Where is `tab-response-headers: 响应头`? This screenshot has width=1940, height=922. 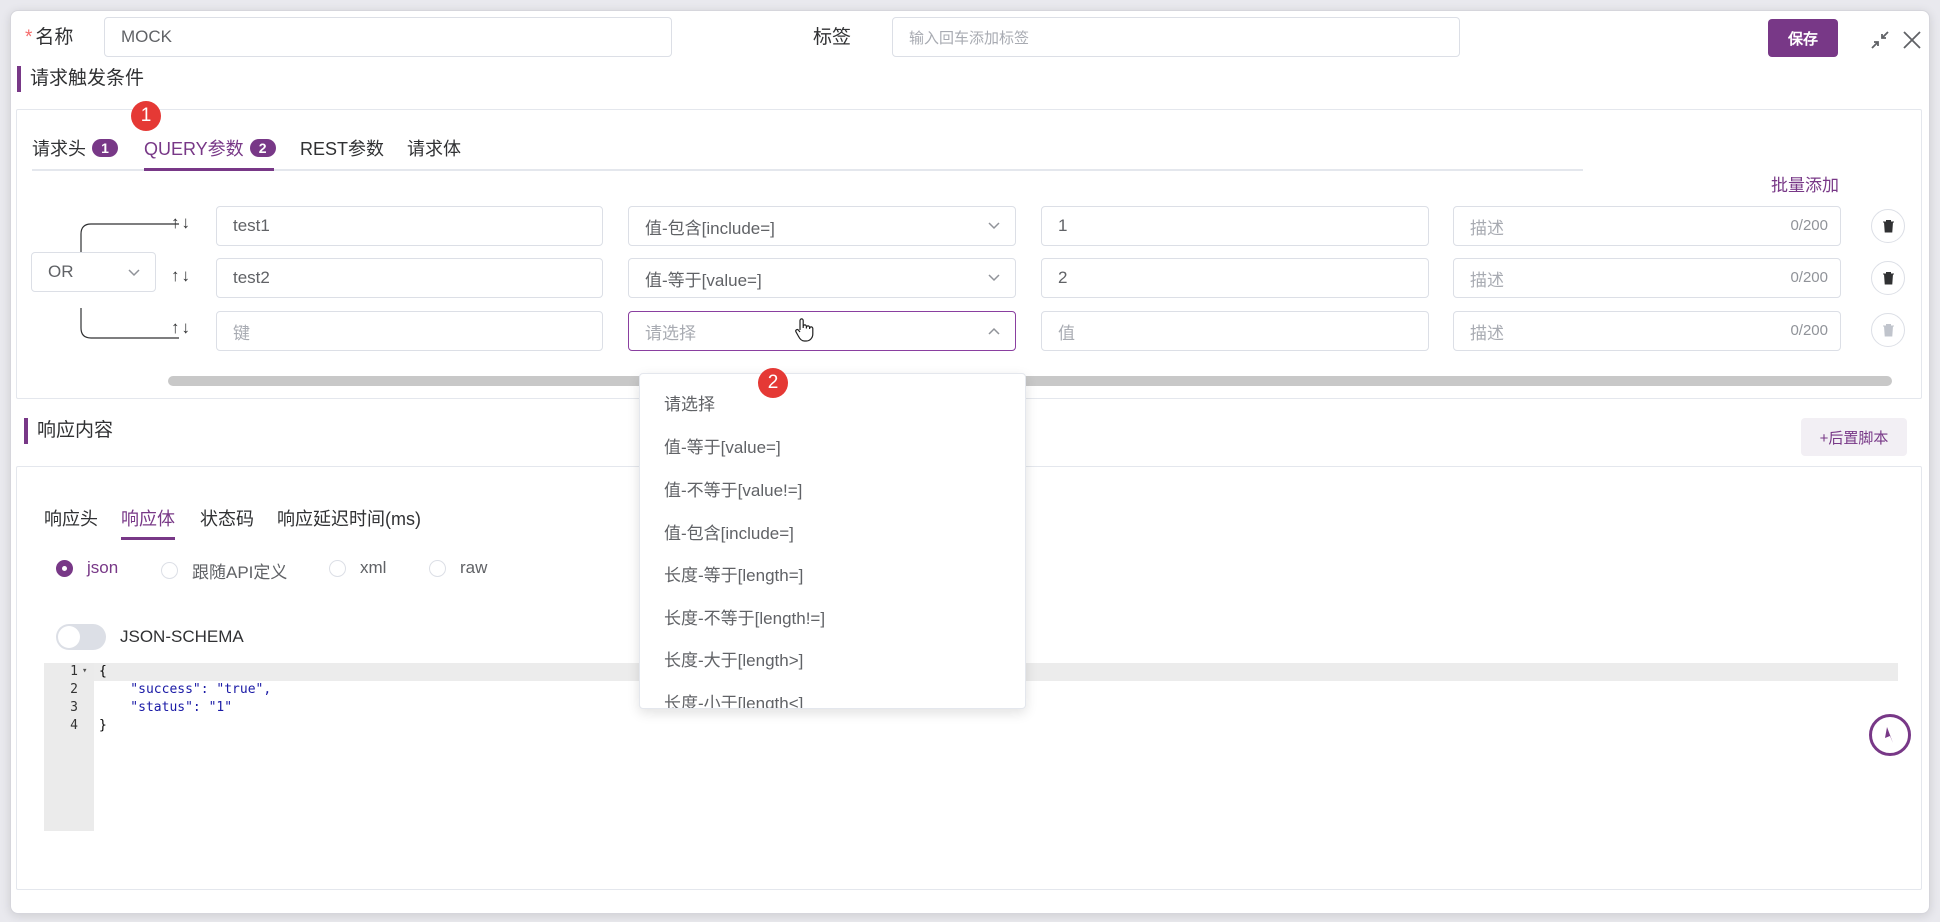
tab-response-headers: 响应头 is located at coordinates (71, 518).